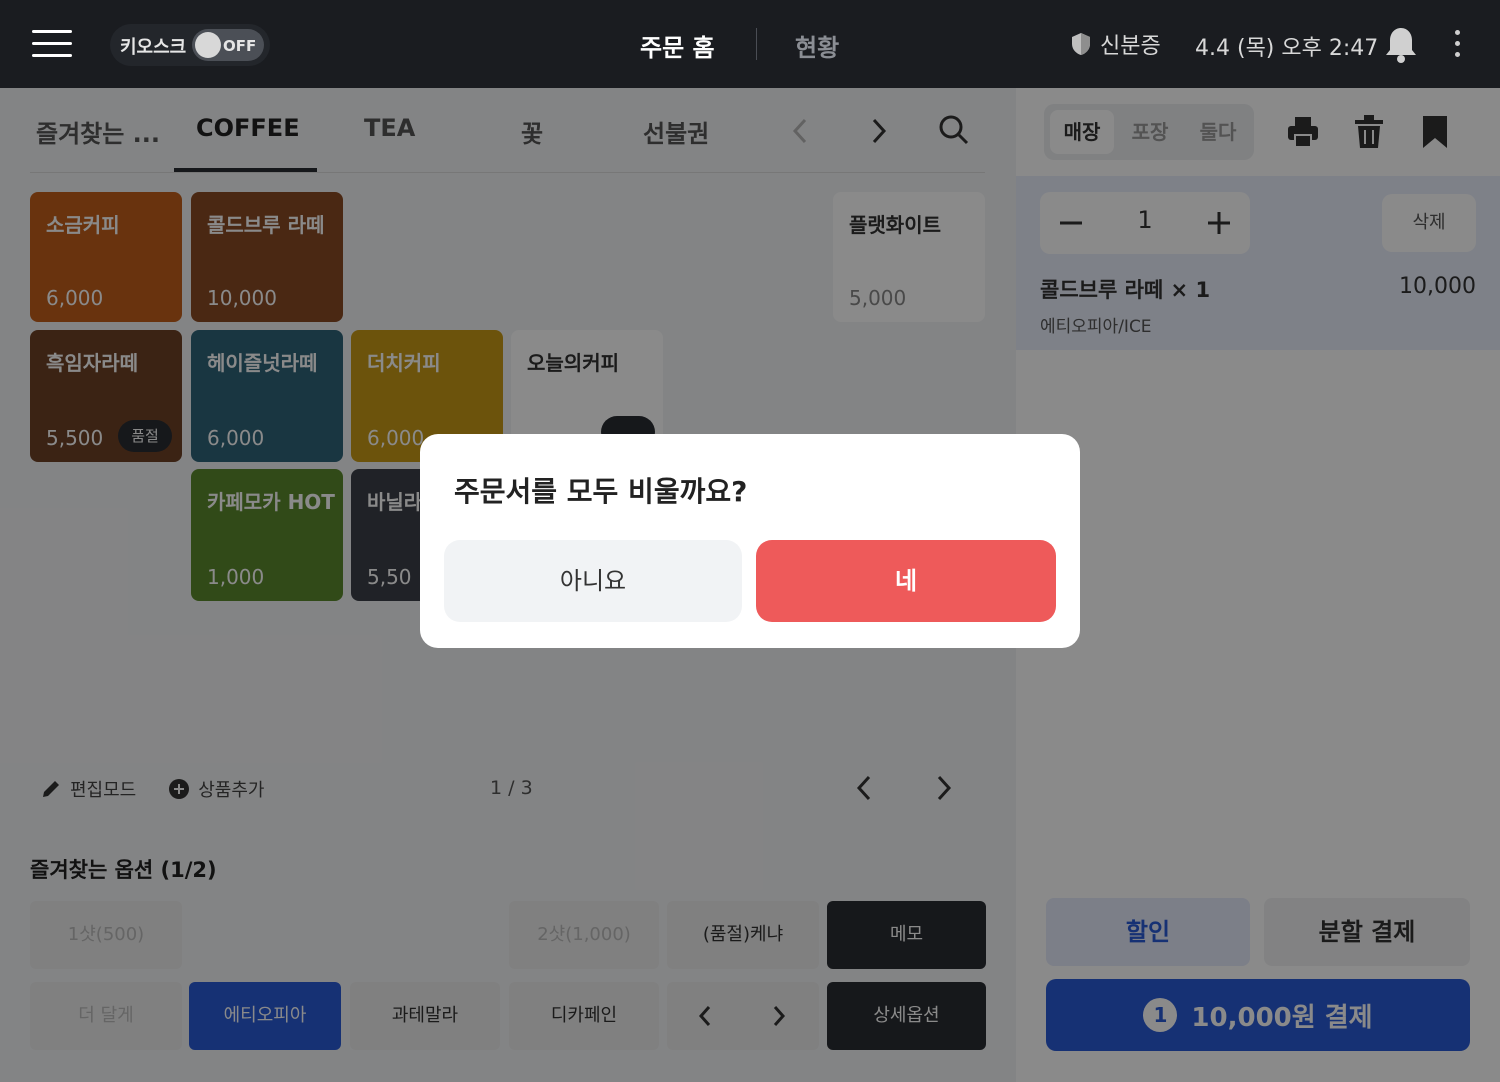 Image resolution: width=1500 pixels, height=1082 pixels. What do you see at coordinates (593, 581) in the screenshot?
I see `cancel-button: 아니요` at bounding box center [593, 581].